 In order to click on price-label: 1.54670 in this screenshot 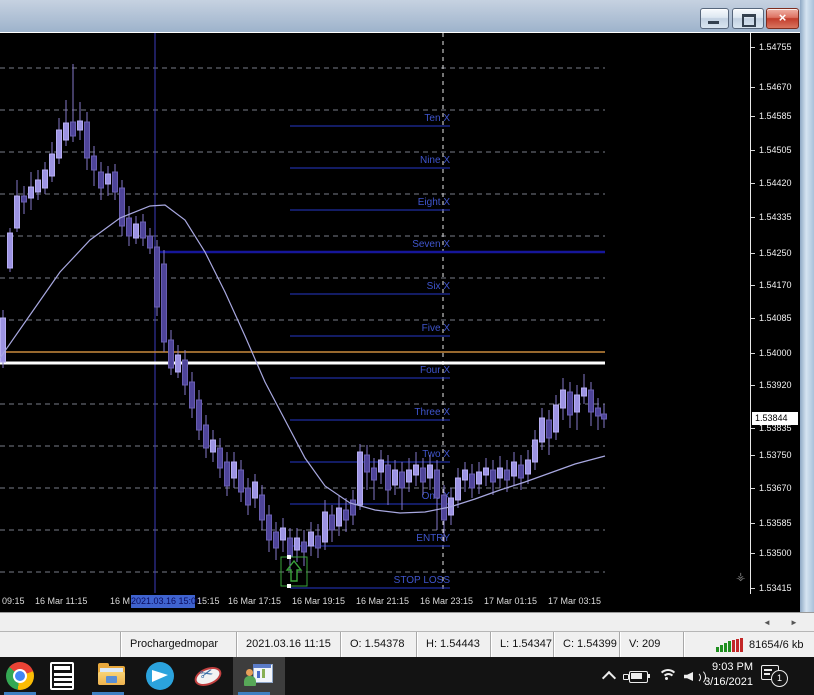, I will do `click(775, 87)`.